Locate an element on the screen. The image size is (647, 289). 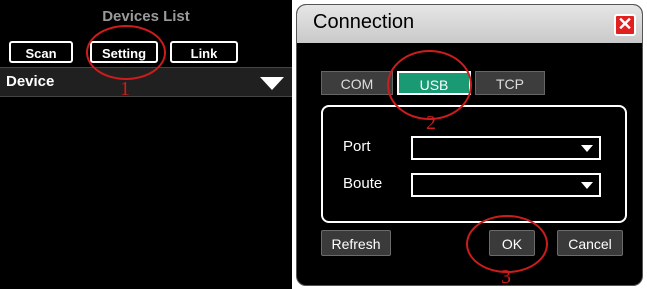
device-label: Device is located at coordinates (30, 81).